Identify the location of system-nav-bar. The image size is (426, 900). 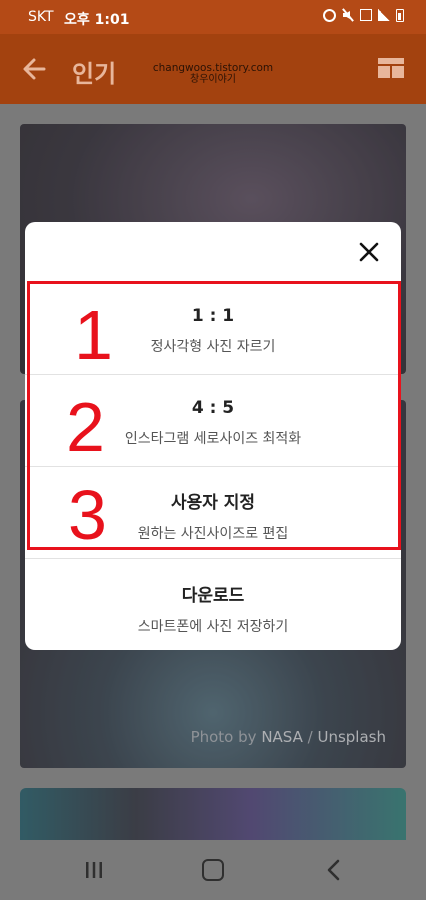
(213, 870).